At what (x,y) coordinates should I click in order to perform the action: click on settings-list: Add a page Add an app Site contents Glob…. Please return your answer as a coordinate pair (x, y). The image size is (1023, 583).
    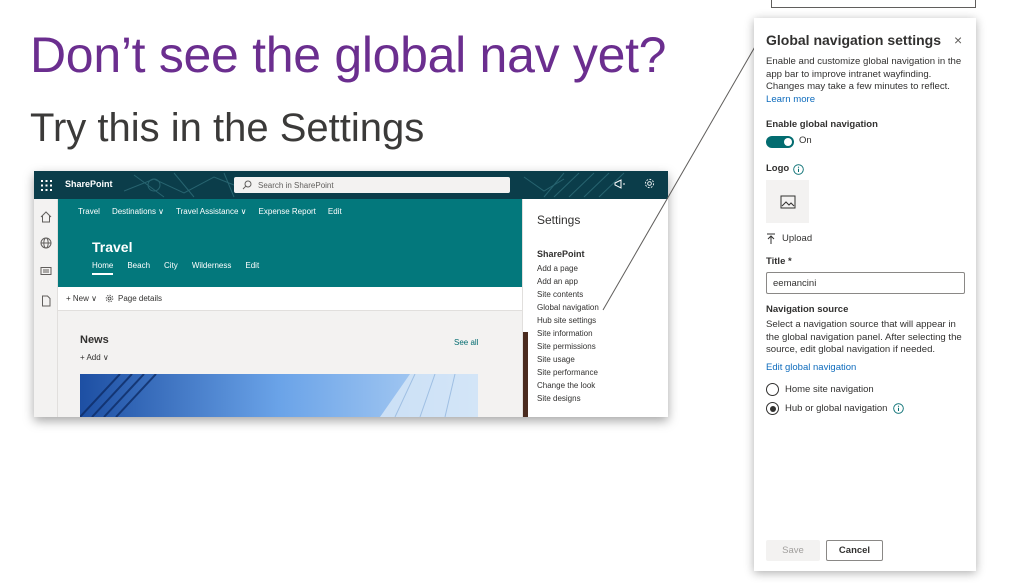
    Looking at the image, I should click on (568, 333).